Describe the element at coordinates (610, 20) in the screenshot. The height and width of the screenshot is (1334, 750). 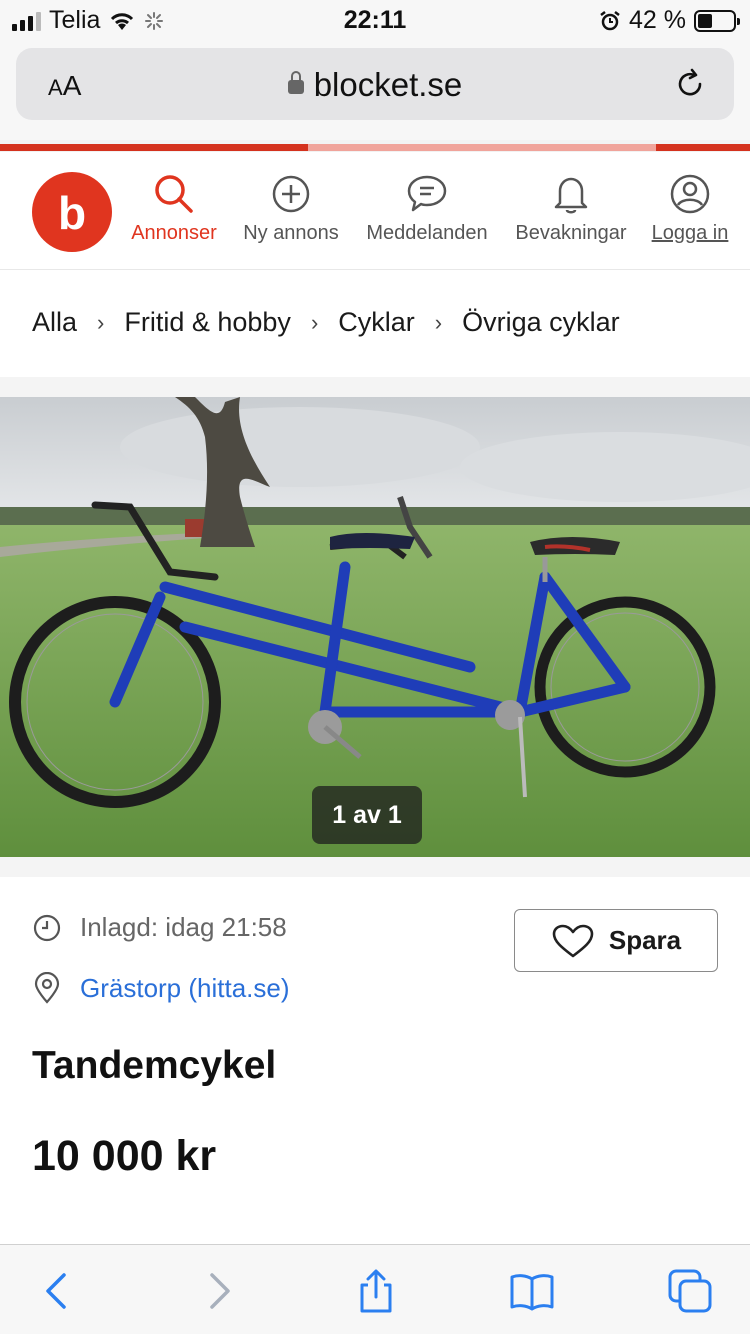
I see `alarm-icon` at that location.